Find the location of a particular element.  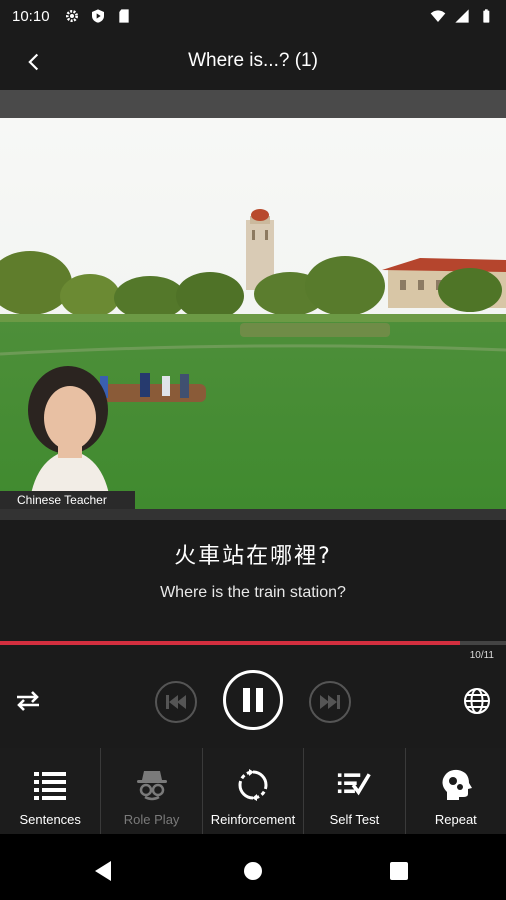

playback-controls is located at coordinates (253, 696).